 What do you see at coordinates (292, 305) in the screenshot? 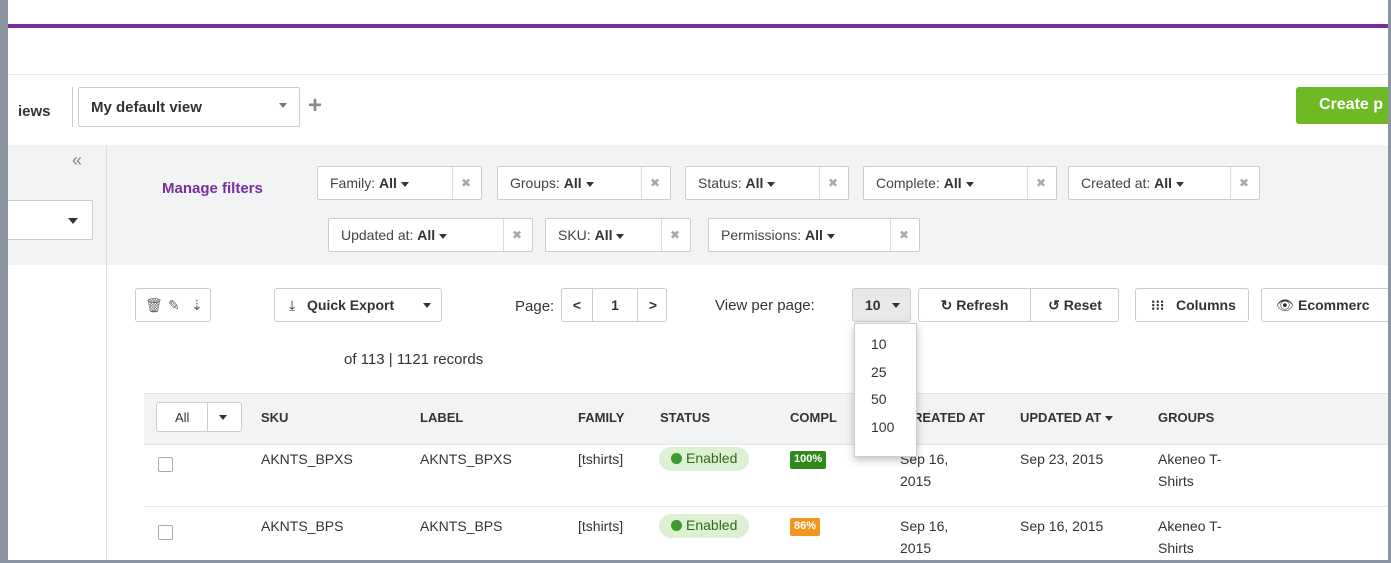
I see `download-icon: ⤓` at bounding box center [292, 305].